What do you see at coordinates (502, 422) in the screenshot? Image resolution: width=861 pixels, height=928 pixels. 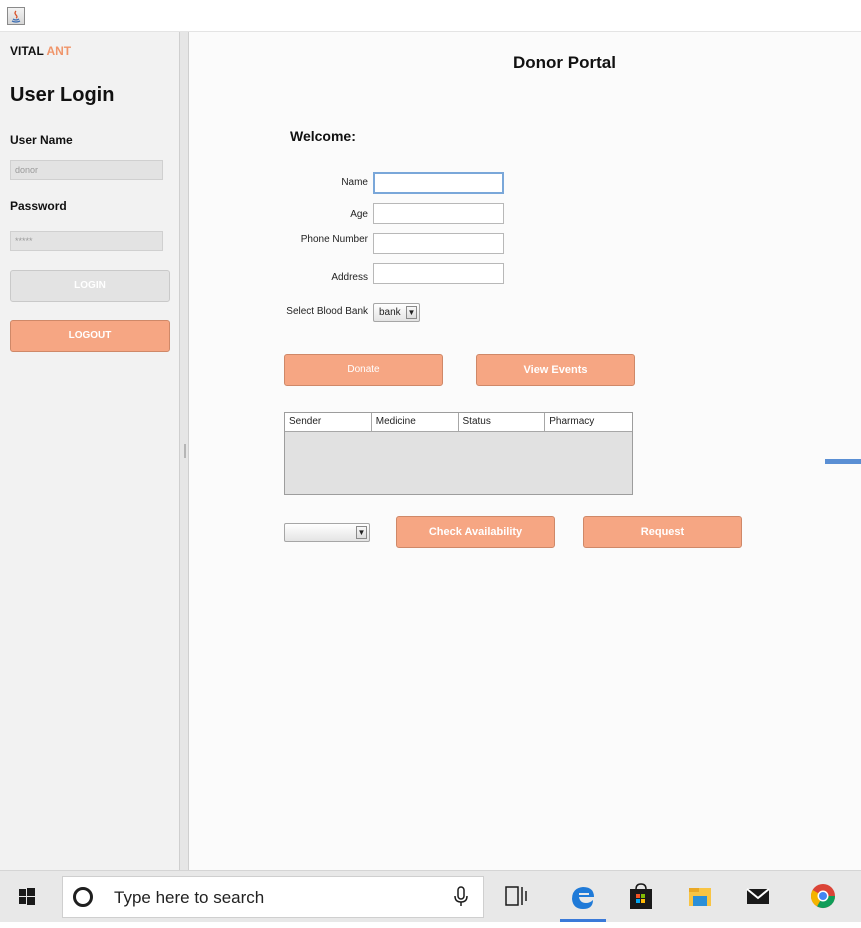 I see `column-header-status: Status` at bounding box center [502, 422].